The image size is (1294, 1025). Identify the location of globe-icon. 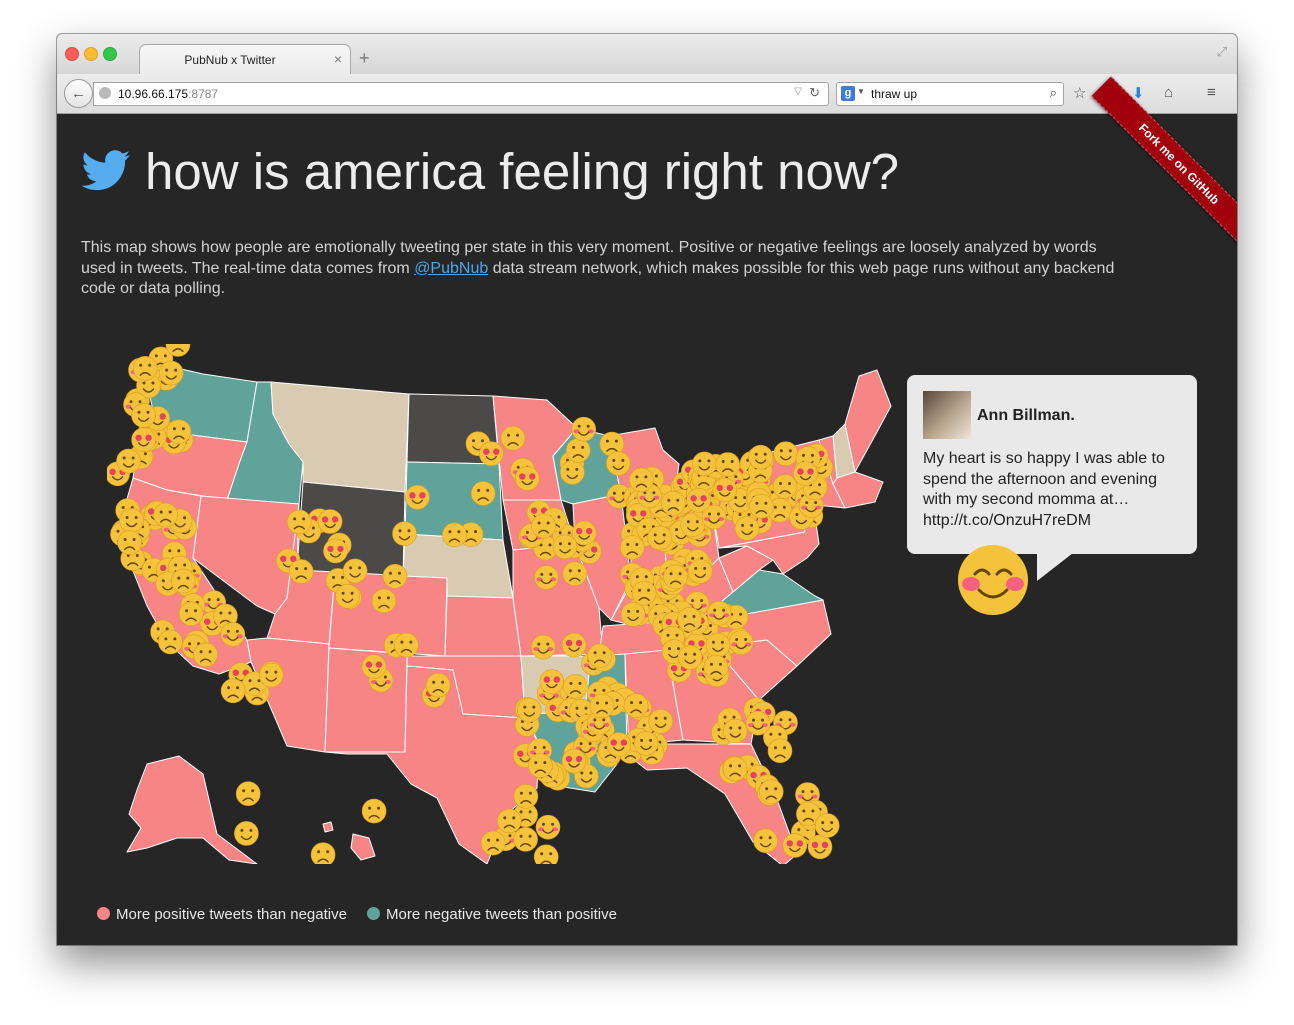
(105, 93).